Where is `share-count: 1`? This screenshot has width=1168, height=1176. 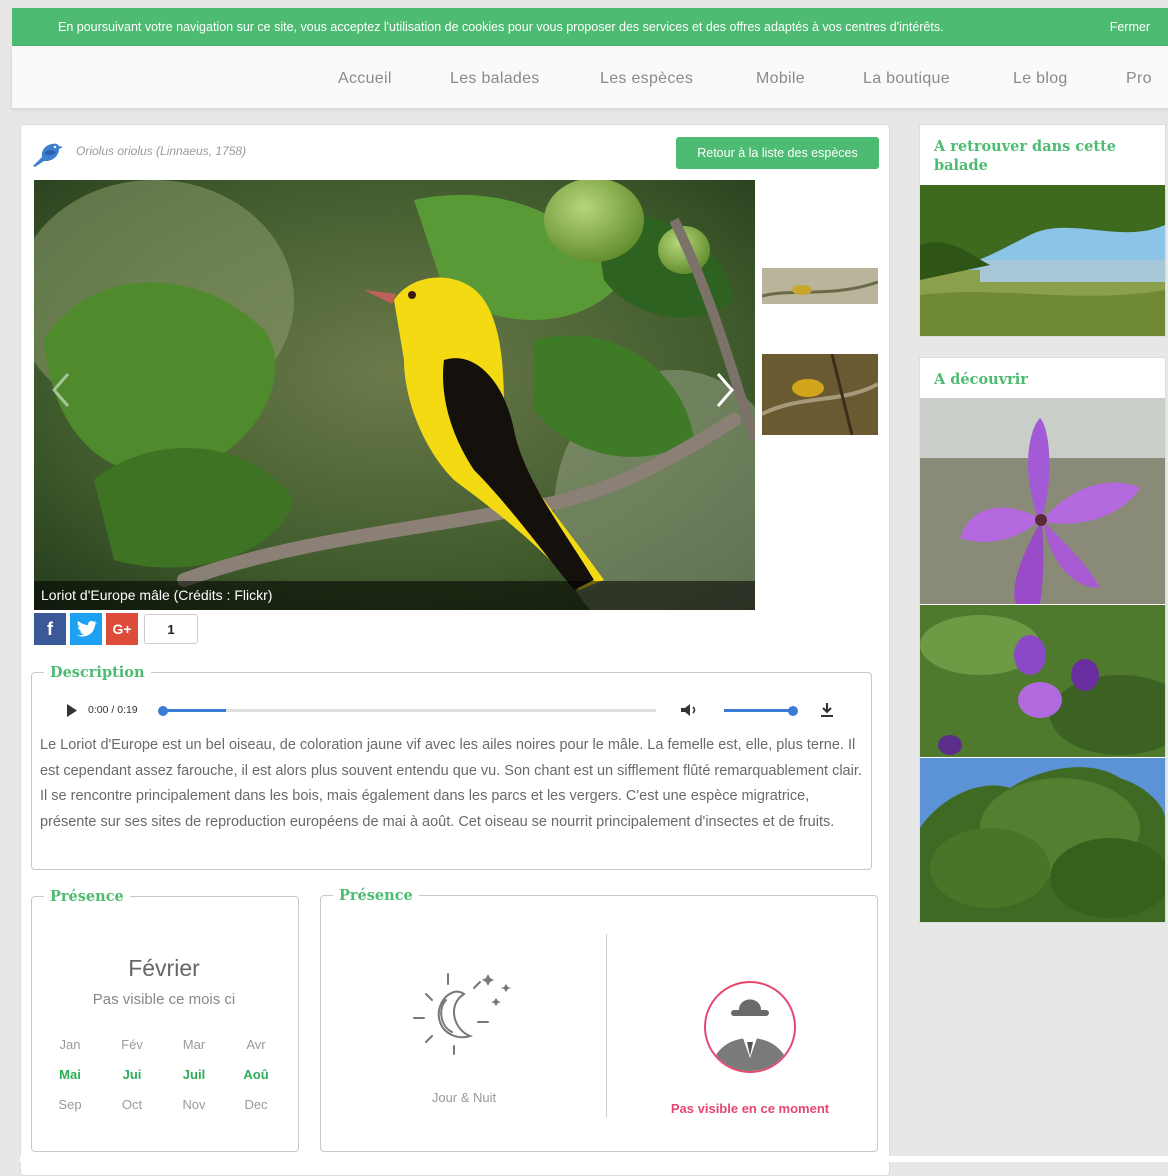
share-count: 1 is located at coordinates (171, 629).